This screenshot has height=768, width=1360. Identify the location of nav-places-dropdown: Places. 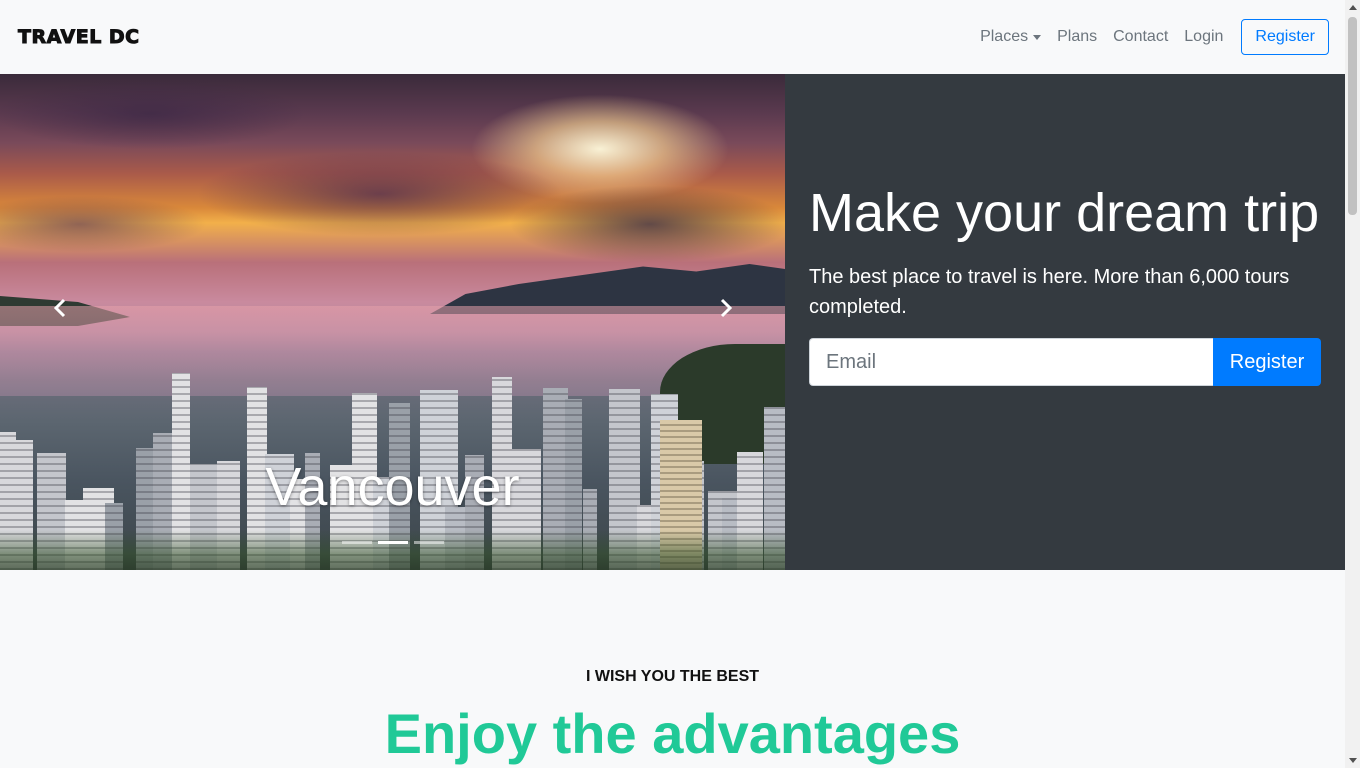
(1011, 37).